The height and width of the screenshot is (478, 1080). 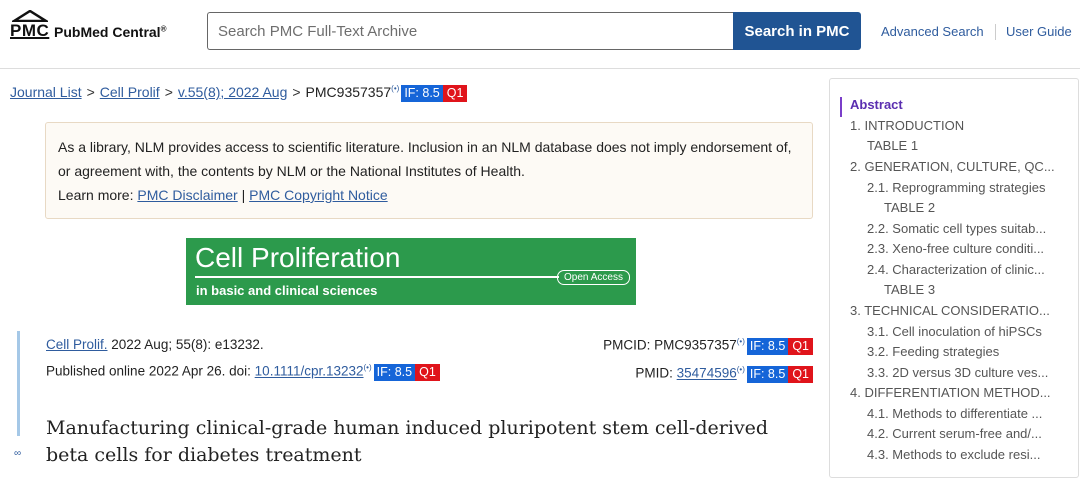 I want to click on user-guide-link: User Guide, so click(x=1039, y=31).